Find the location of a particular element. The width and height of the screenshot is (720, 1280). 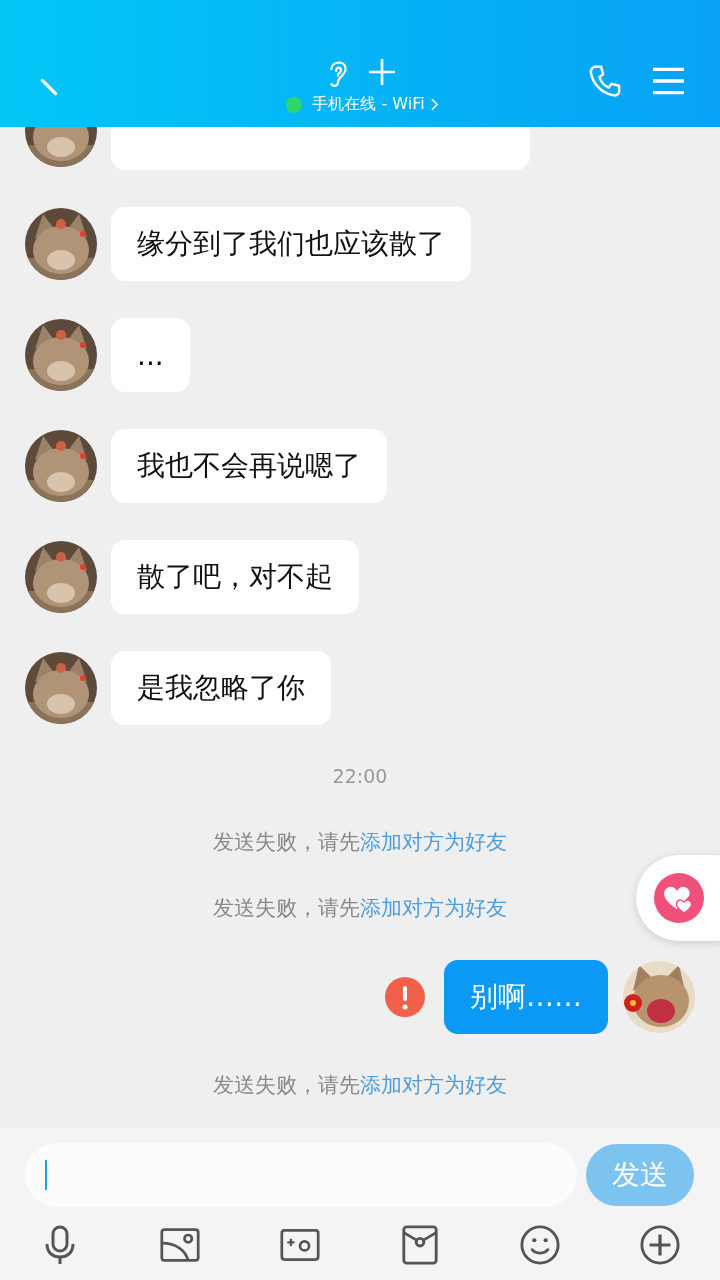

timestamp: 22:00 is located at coordinates (360, 776).